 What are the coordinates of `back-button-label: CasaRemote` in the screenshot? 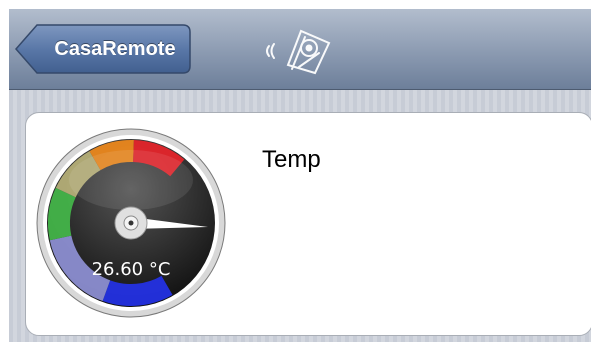 It's located at (115, 49).